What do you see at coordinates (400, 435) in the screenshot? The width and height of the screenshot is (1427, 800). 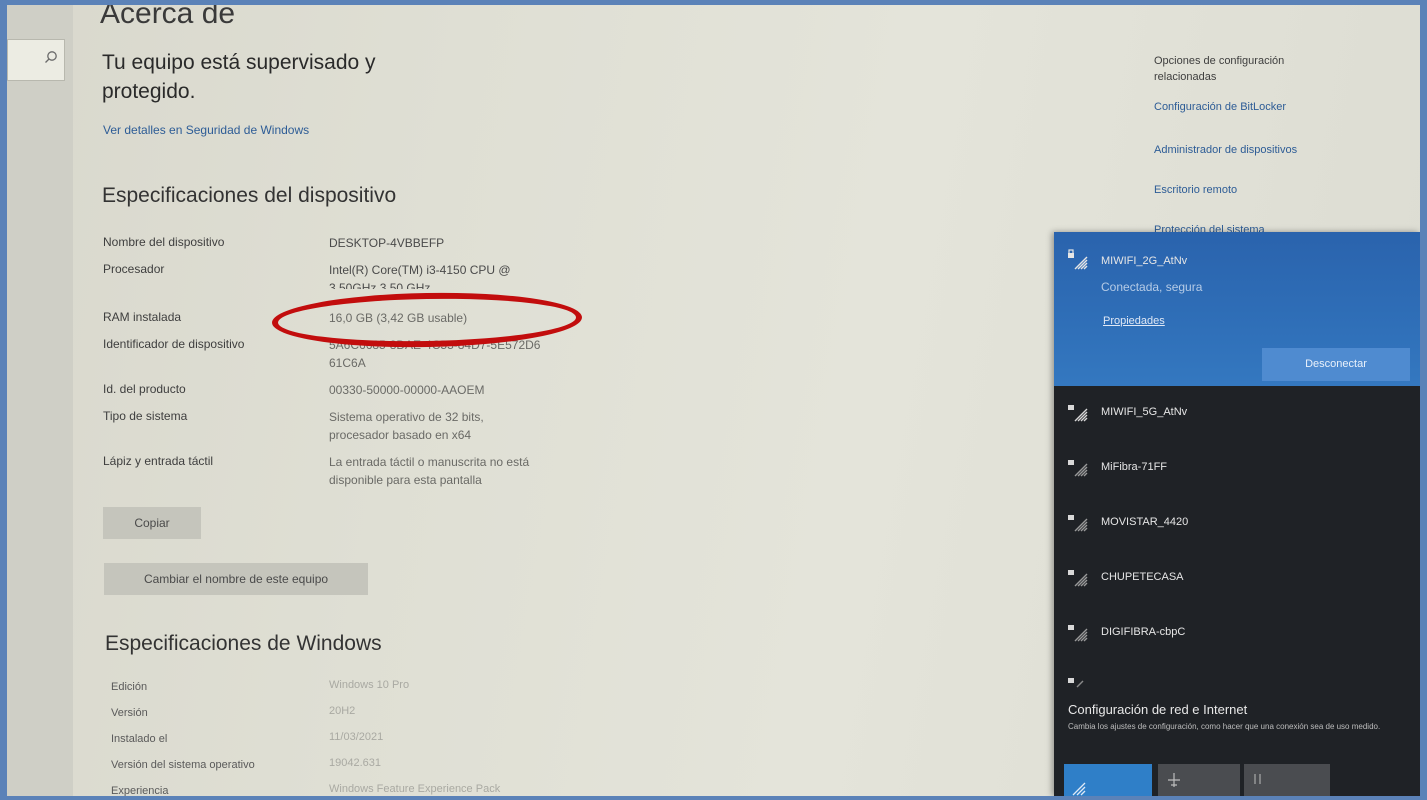 I see `spec-value-line: procesador basado en x64` at bounding box center [400, 435].